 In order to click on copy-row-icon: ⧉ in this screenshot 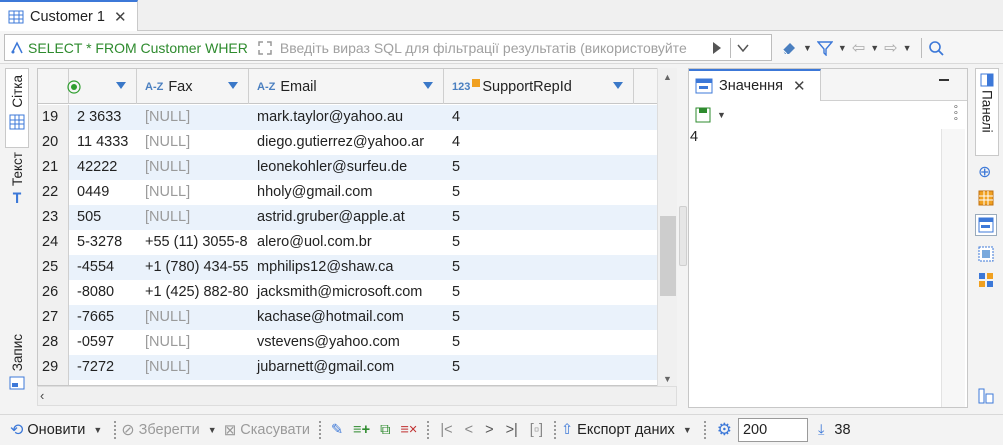, I will do `click(385, 430)`.